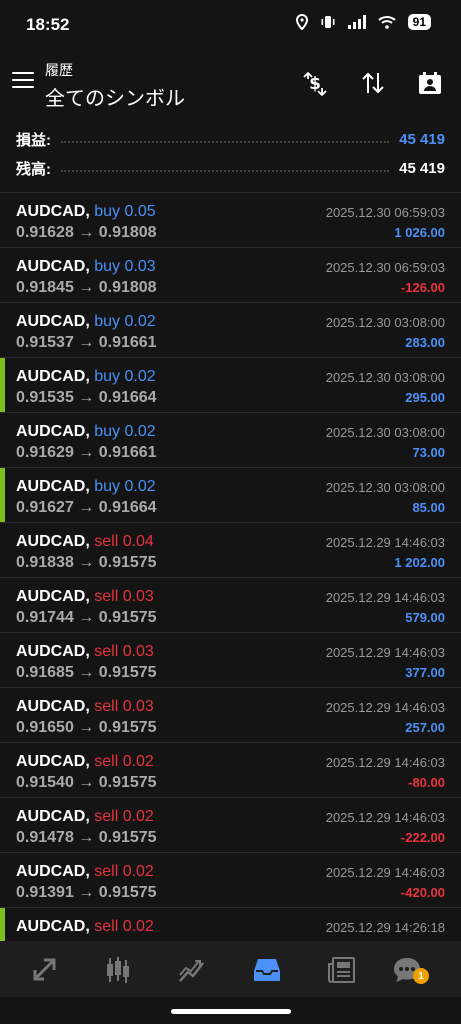  I want to click on status-time: 18:52, so click(48, 24).